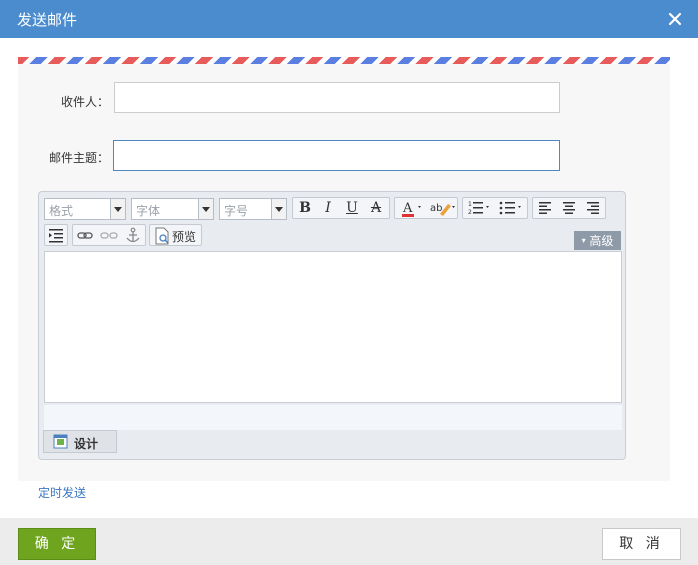 Image resolution: width=698 pixels, height=565 pixels. What do you see at coordinates (133, 235) in the screenshot?
I see `anchor-icon` at bounding box center [133, 235].